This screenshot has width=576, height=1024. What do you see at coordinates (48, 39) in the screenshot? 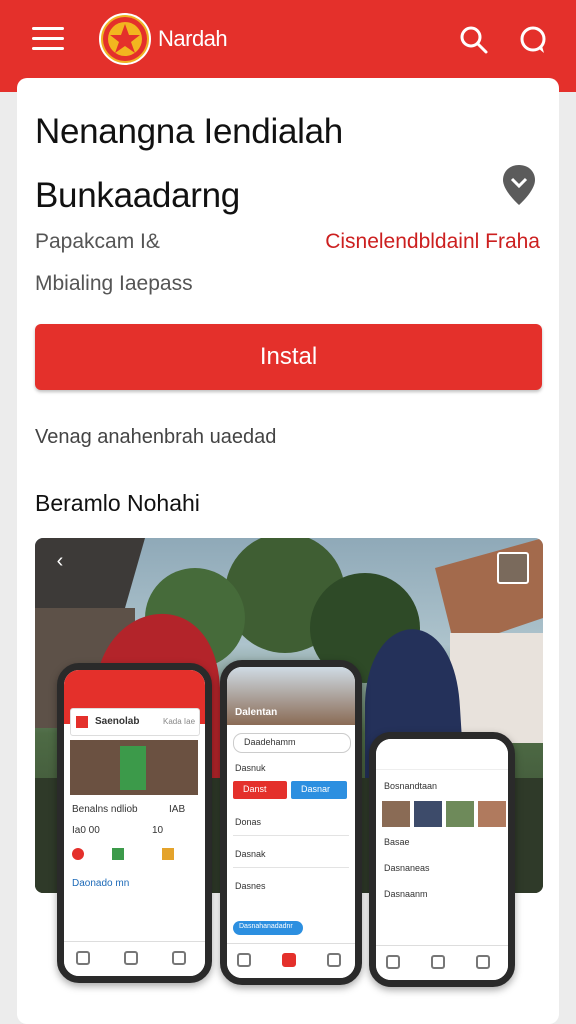
I see `menu-icon` at bounding box center [48, 39].